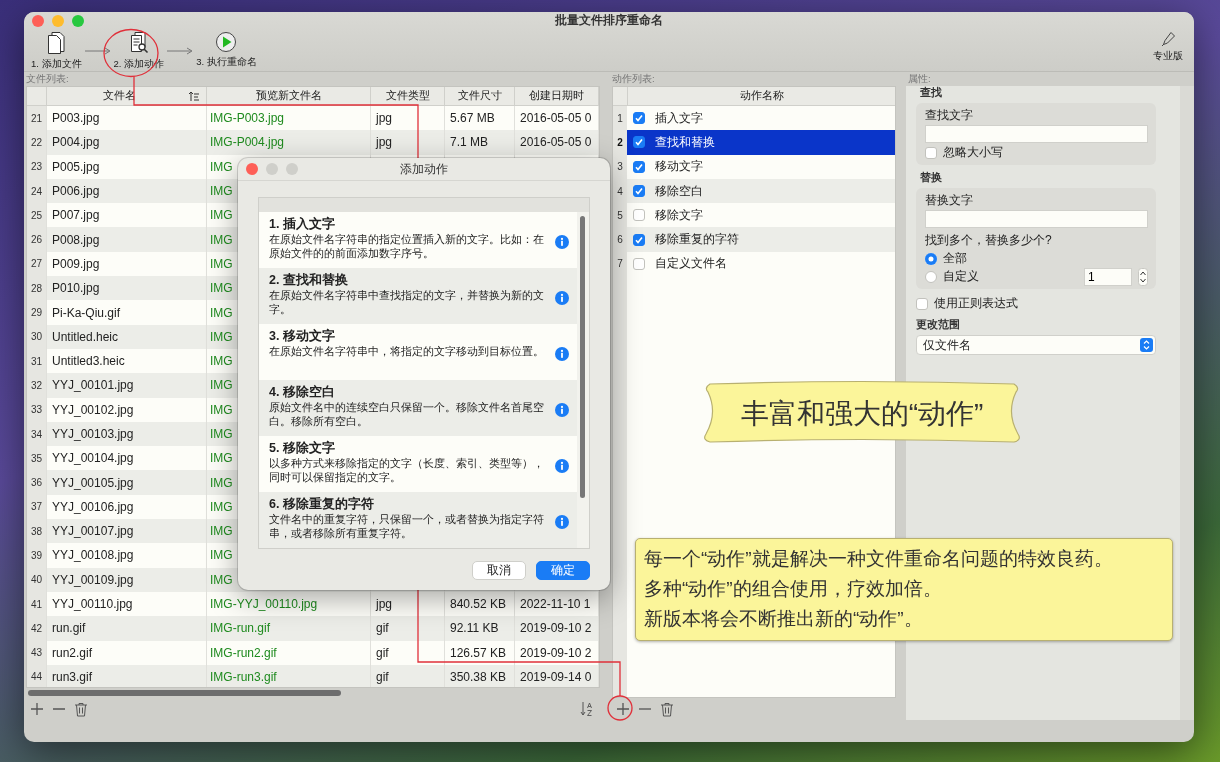 This screenshot has height=762, width=1220. I want to click on list-item: 2. 查找和替换 在原始文件名字符串中查找指定的文字，并替换为新的文字。, so click(418, 296).